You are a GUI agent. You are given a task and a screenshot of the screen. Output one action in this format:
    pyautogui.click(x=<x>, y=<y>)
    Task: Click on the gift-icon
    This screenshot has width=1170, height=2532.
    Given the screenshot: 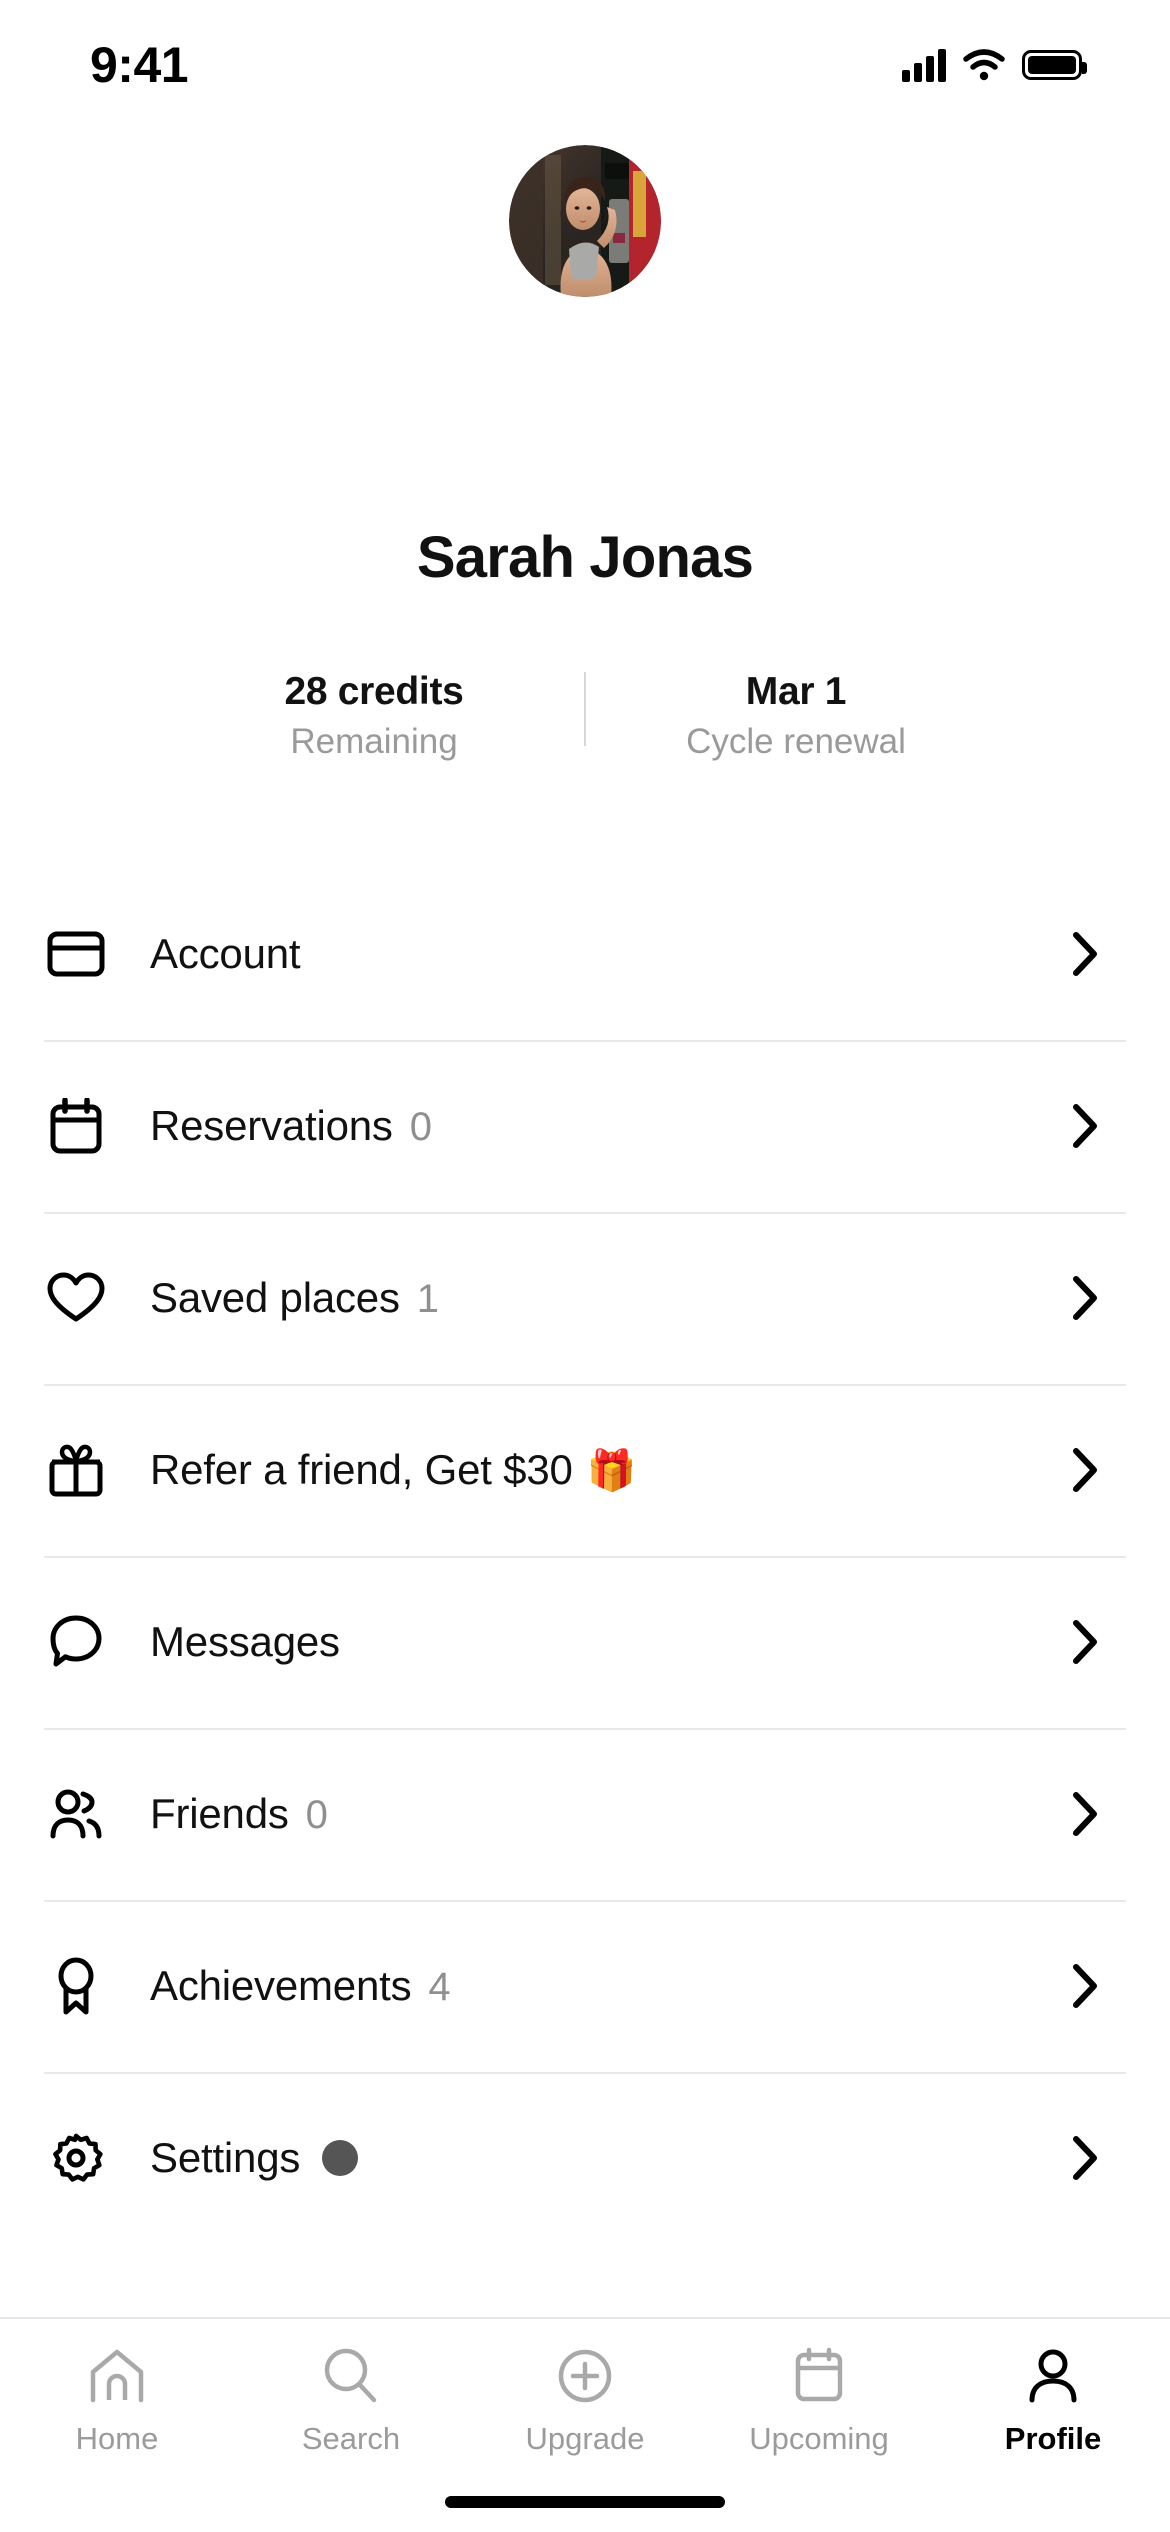 What is the action you would take?
    pyautogui.click(x=76, y=1470)
    